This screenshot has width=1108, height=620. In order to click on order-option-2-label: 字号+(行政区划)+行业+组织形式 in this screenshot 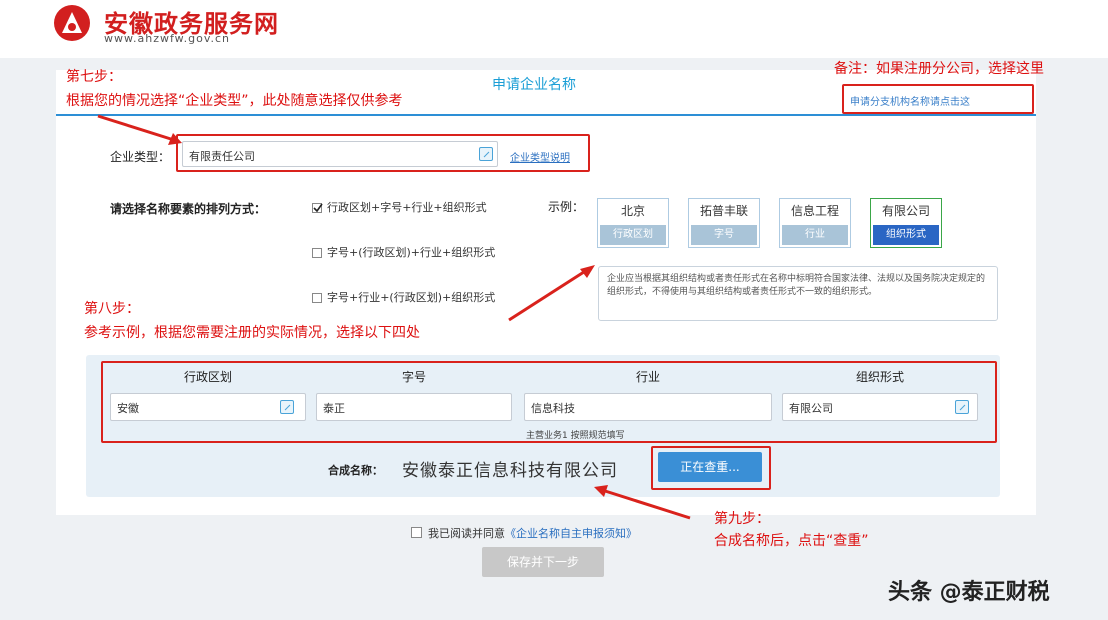, I will do `click(411, 252)`.